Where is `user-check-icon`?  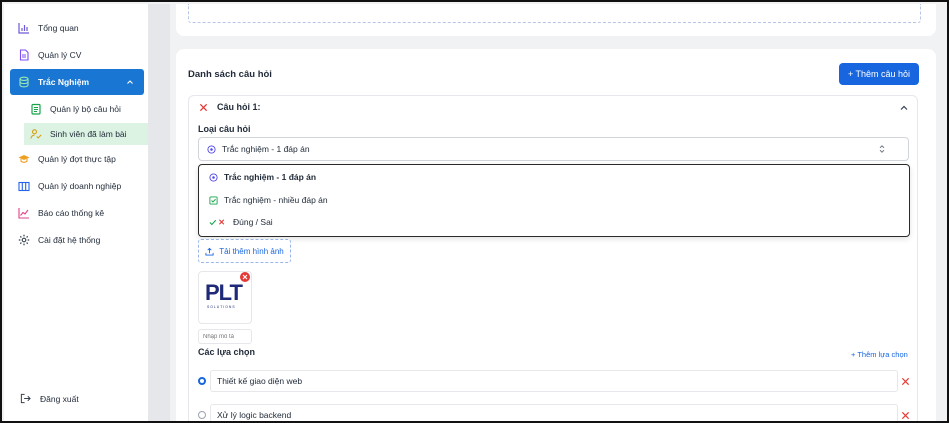 user-check-icon is located at coordinates (36, 134).